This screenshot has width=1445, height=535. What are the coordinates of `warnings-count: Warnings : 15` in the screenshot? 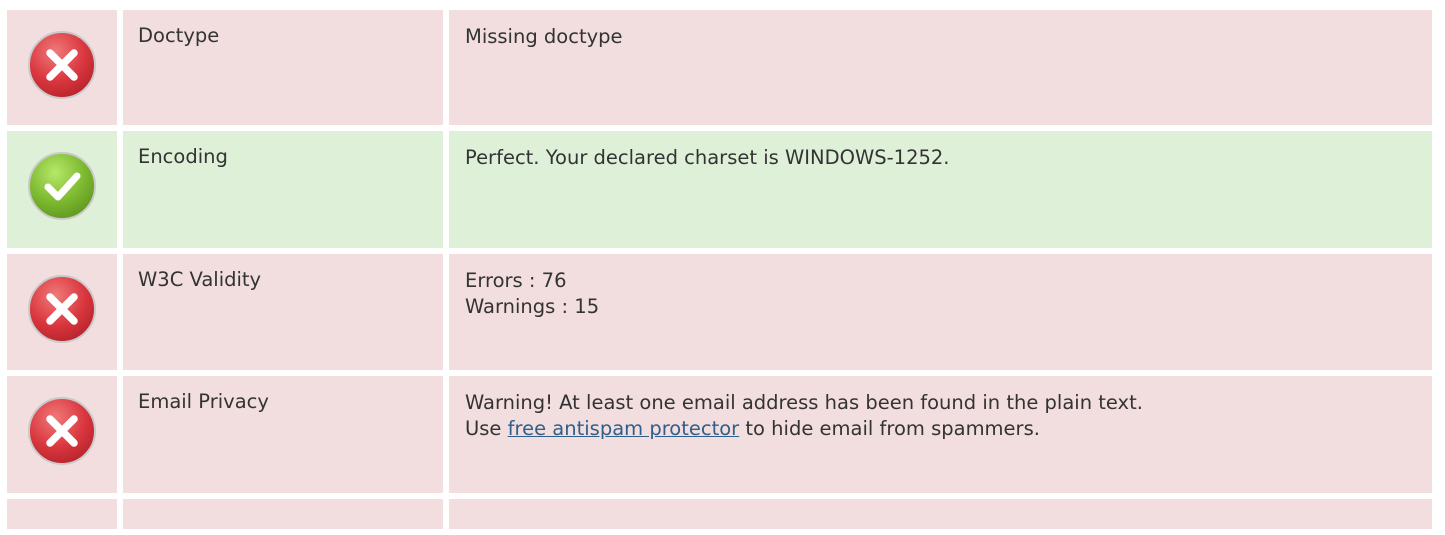 It's located at (532, 306).